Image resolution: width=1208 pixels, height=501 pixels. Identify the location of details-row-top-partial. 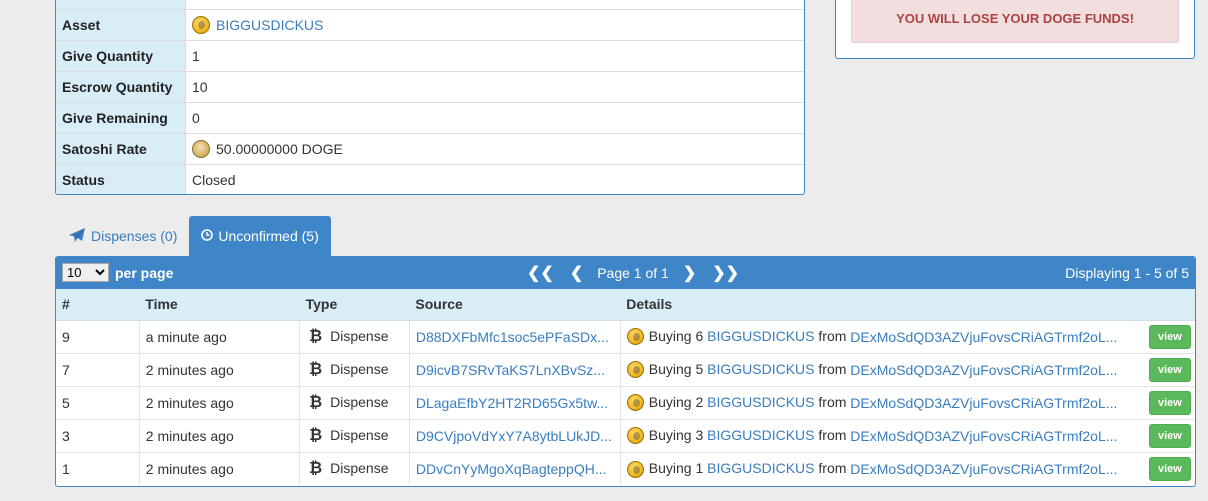
(430, 4).